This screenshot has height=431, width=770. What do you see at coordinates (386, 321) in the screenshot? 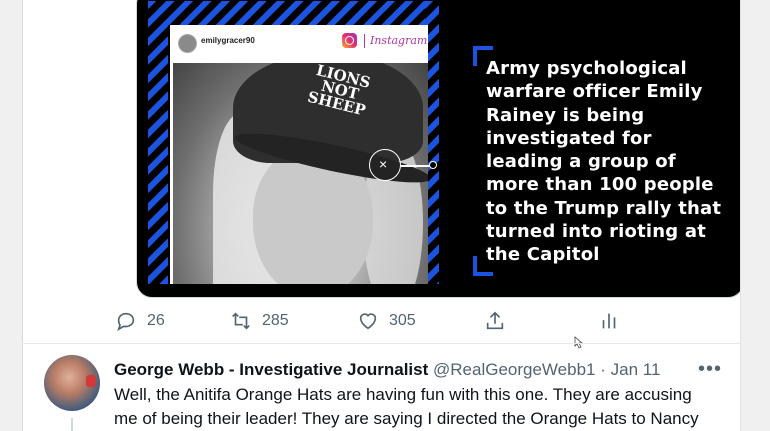
I see `like-button: 305` at bounding box center [386, 321].